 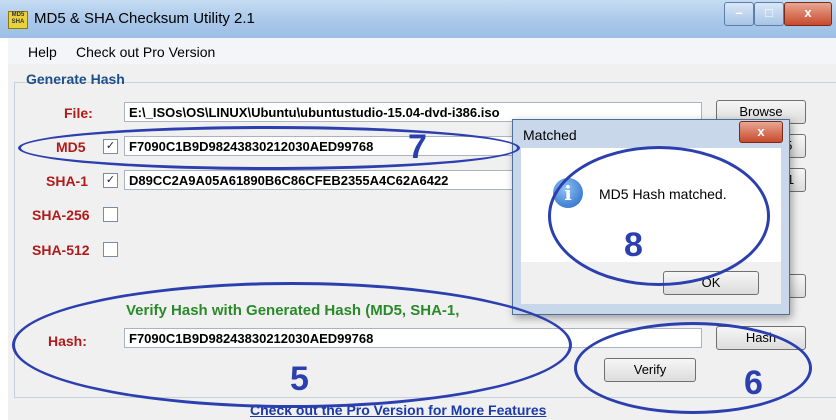 I want to click on generate-hash-label: Generate Hash, so click(x=75, y=79).